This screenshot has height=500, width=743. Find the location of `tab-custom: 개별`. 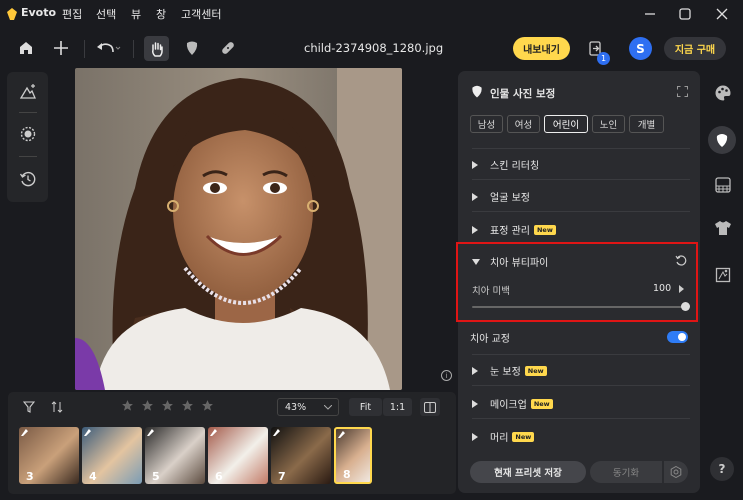

tab-custom: 개별 is located at coordinates (646, 124).